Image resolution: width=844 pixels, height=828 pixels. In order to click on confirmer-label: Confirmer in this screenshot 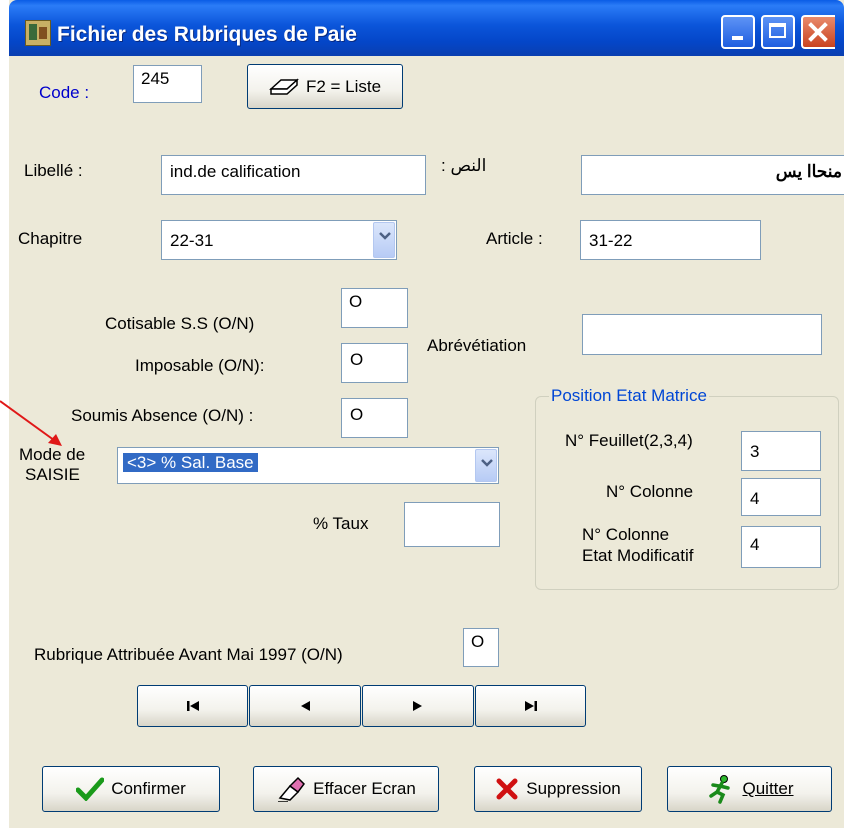, I will do `click(148, 788)`.